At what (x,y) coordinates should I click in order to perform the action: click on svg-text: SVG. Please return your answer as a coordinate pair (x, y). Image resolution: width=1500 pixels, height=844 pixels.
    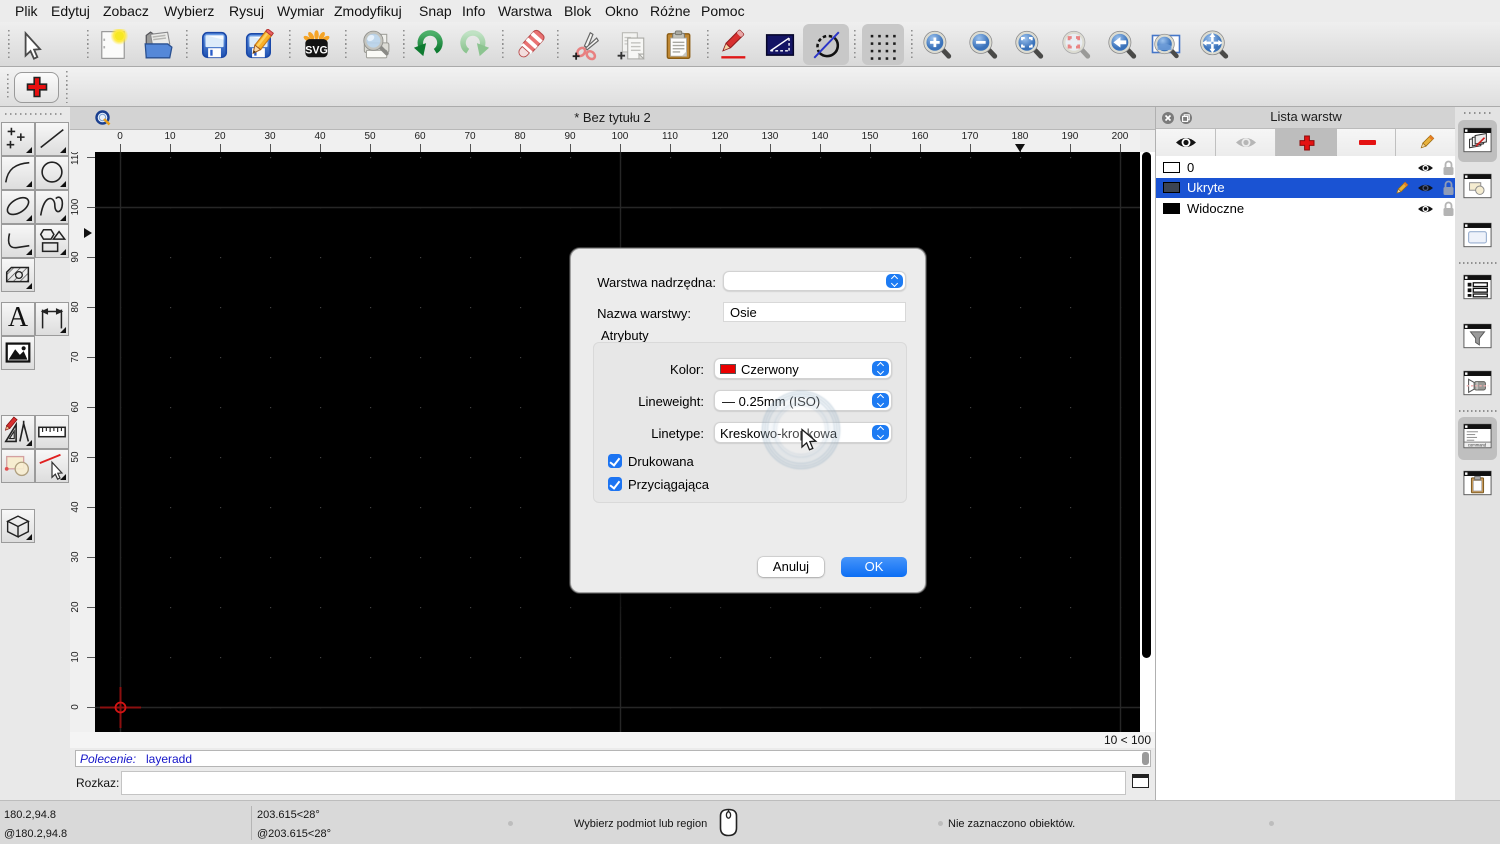
    Looking at the image, I should click on (316, 51).